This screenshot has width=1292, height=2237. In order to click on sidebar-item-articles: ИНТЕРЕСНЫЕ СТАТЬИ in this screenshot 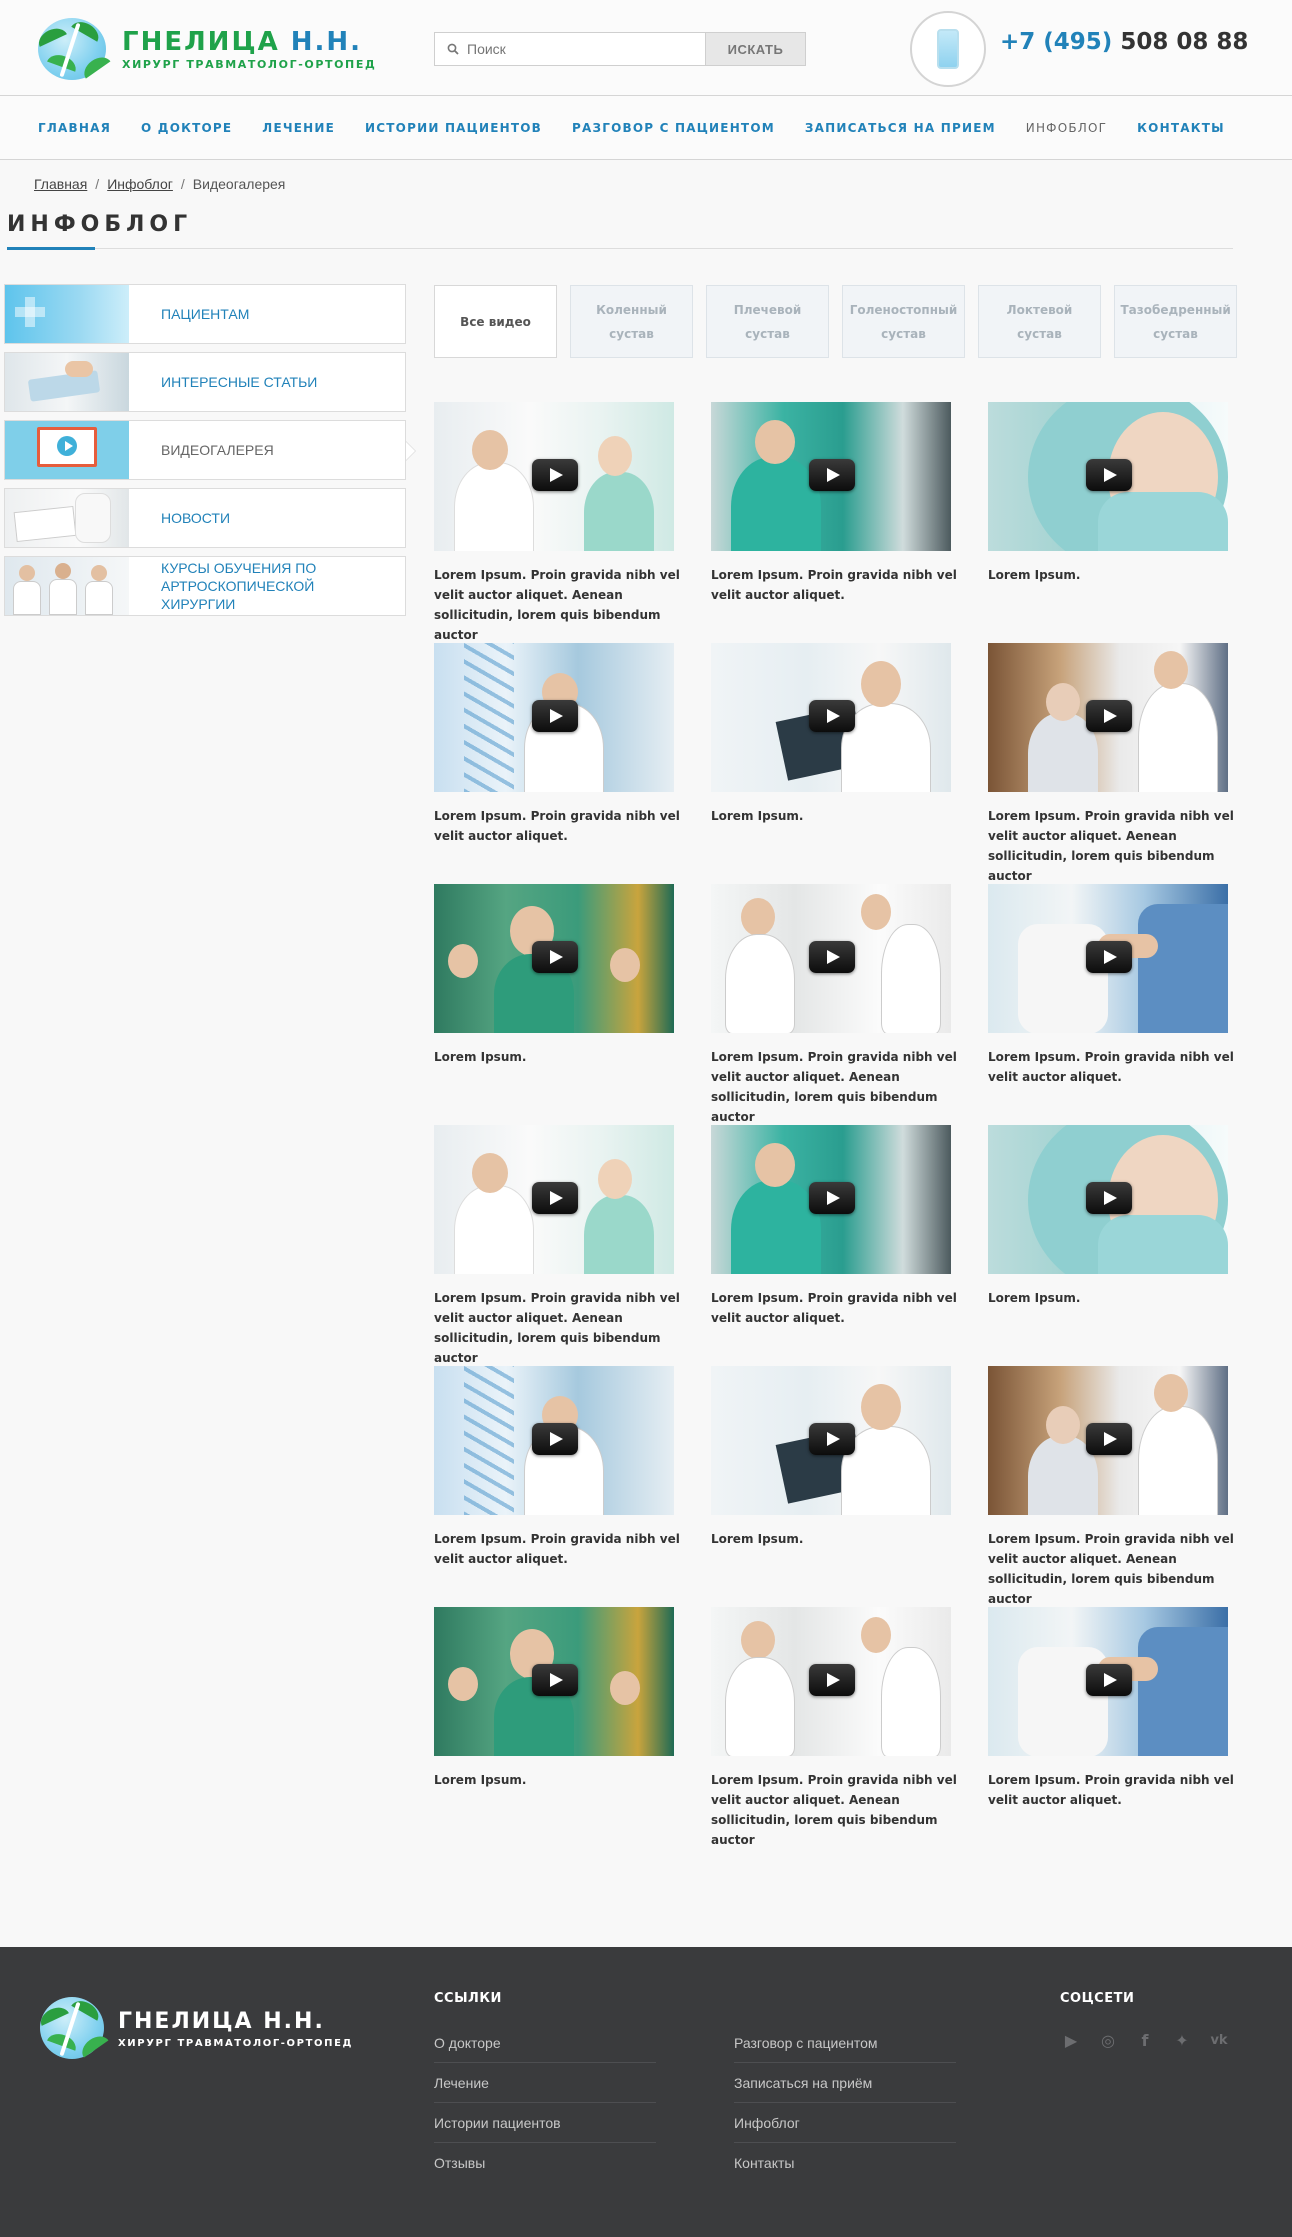, I will do `click(205, 382)`.